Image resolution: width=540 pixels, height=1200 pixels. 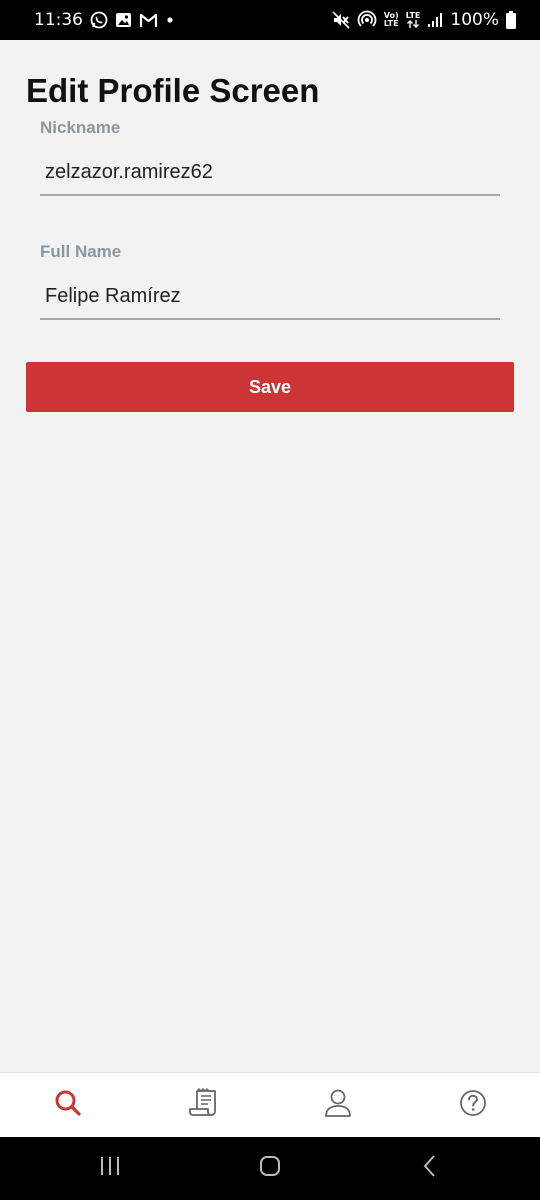 I want to click on system-nav-bar, so click(x=270, y=1168).